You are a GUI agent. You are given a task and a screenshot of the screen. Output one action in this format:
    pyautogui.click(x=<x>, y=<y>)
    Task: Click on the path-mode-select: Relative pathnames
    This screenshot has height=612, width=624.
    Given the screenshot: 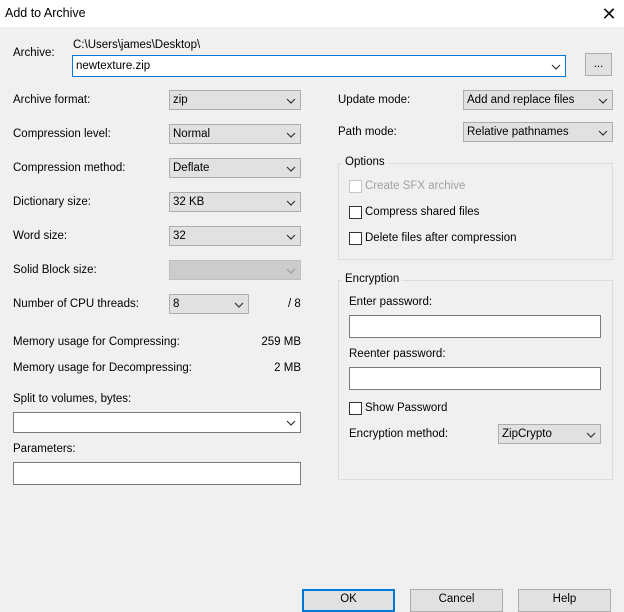 What is the action you would take?
    pyautogui.click(x=538, y=132)
    